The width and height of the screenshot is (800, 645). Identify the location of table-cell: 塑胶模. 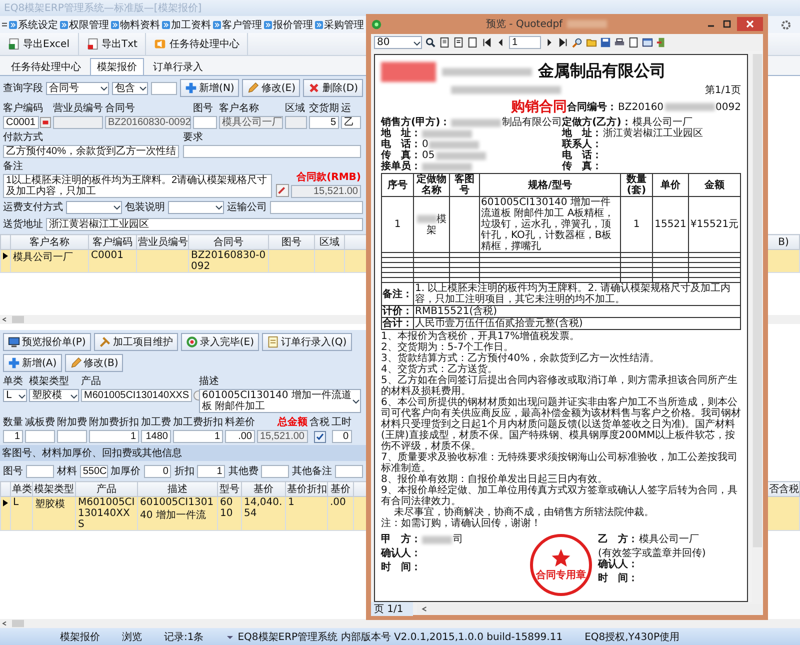
(54, 513).